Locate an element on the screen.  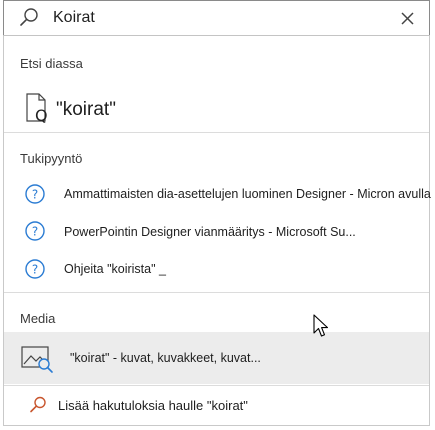
find-in-slide-icon: Q is located at coordinates (37, 108).